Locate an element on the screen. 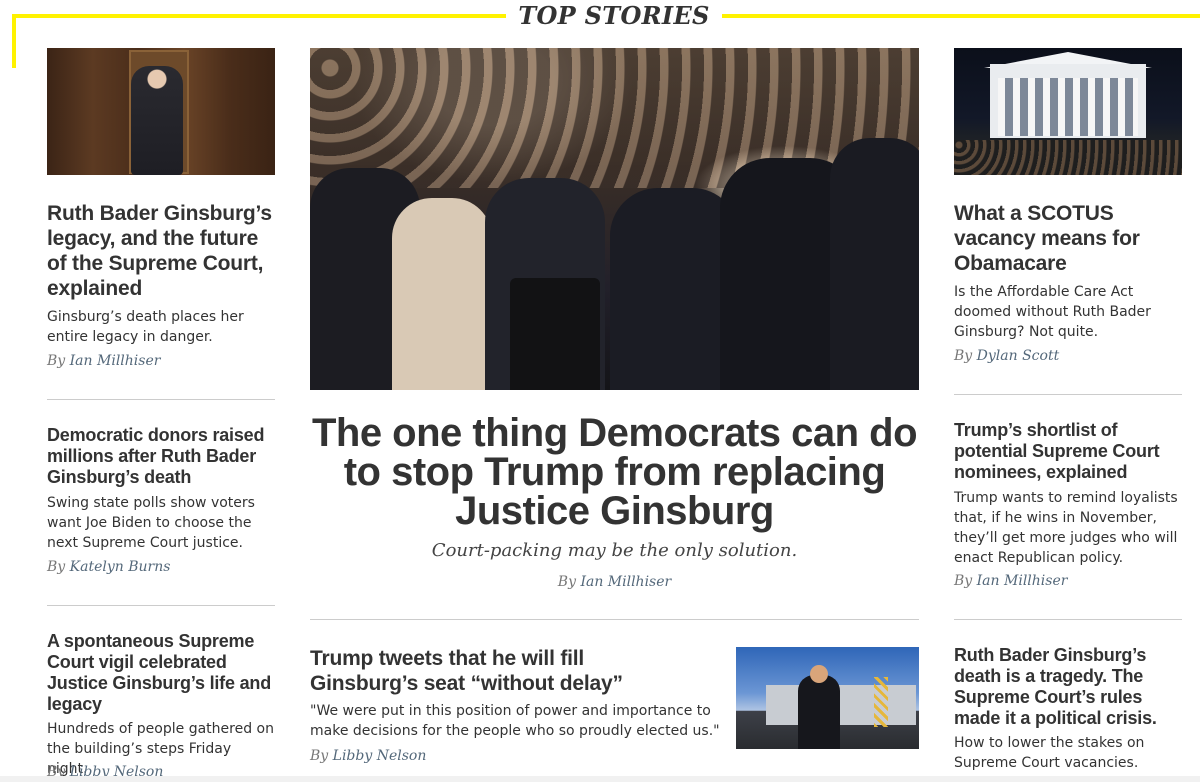 The image size is (1200, 782). hero-byline: By Ian Millhiser is located at coordinates (614, 582).